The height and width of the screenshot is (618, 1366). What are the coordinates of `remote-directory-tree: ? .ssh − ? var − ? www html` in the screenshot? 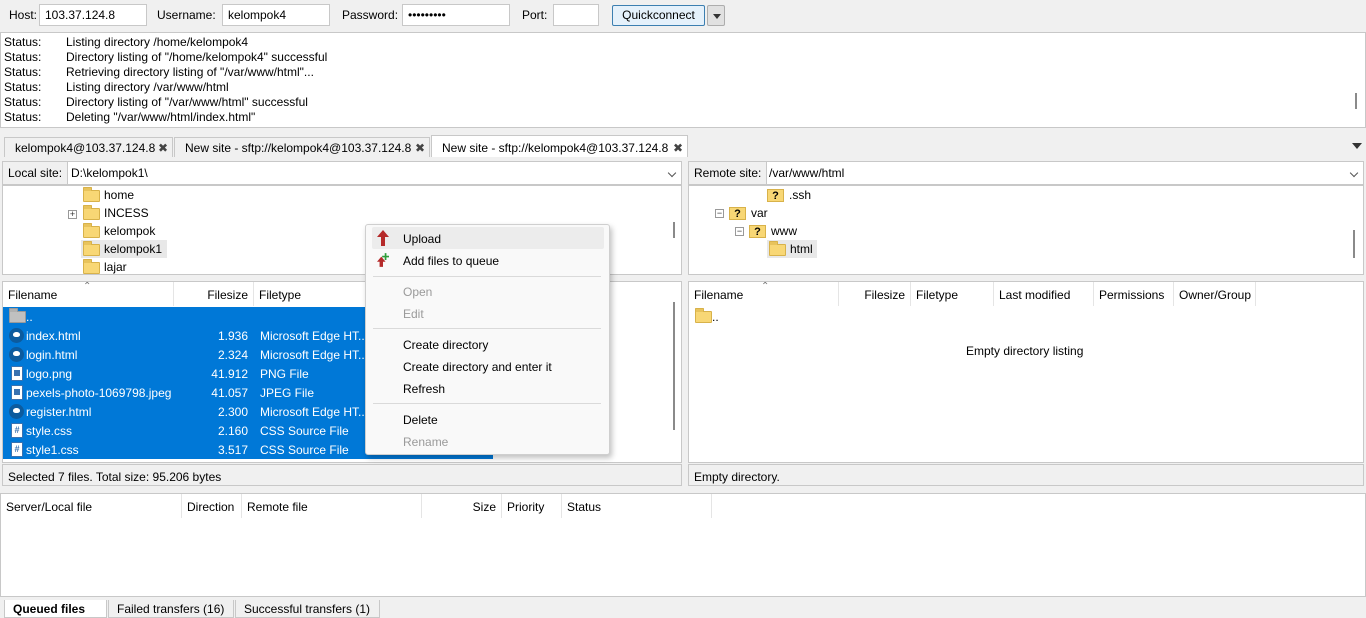 It's located at (1026, 230).